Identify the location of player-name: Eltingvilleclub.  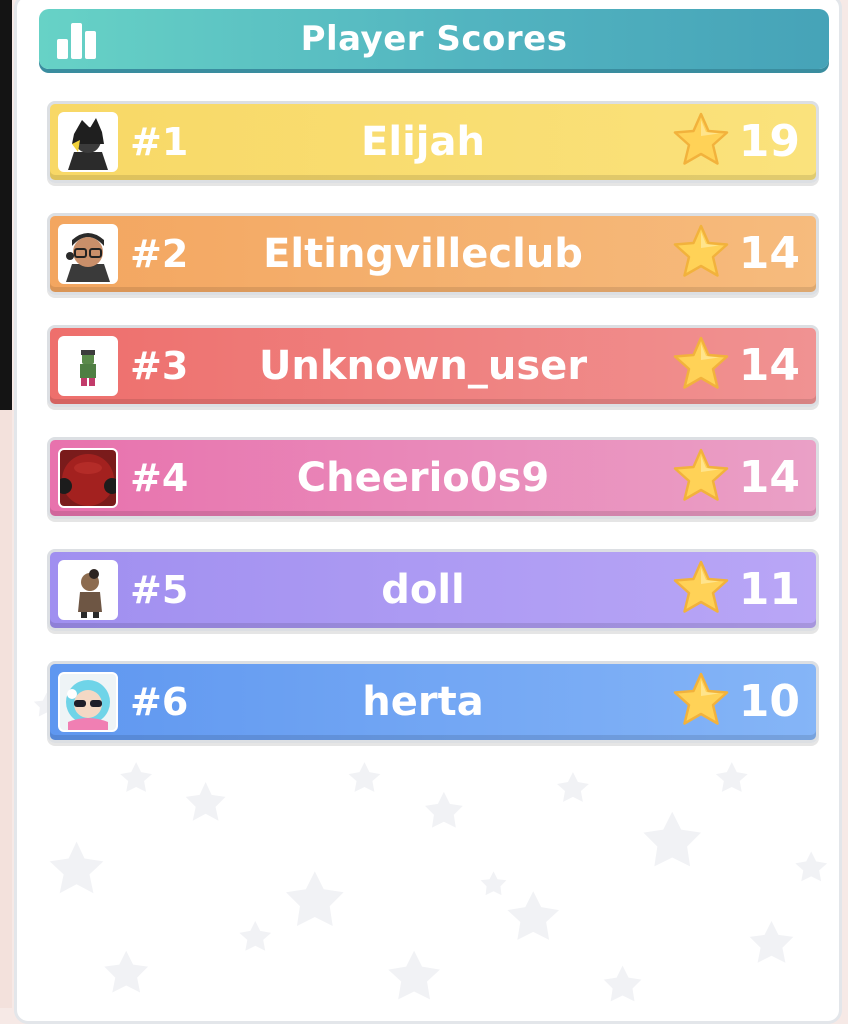
(423, 254).